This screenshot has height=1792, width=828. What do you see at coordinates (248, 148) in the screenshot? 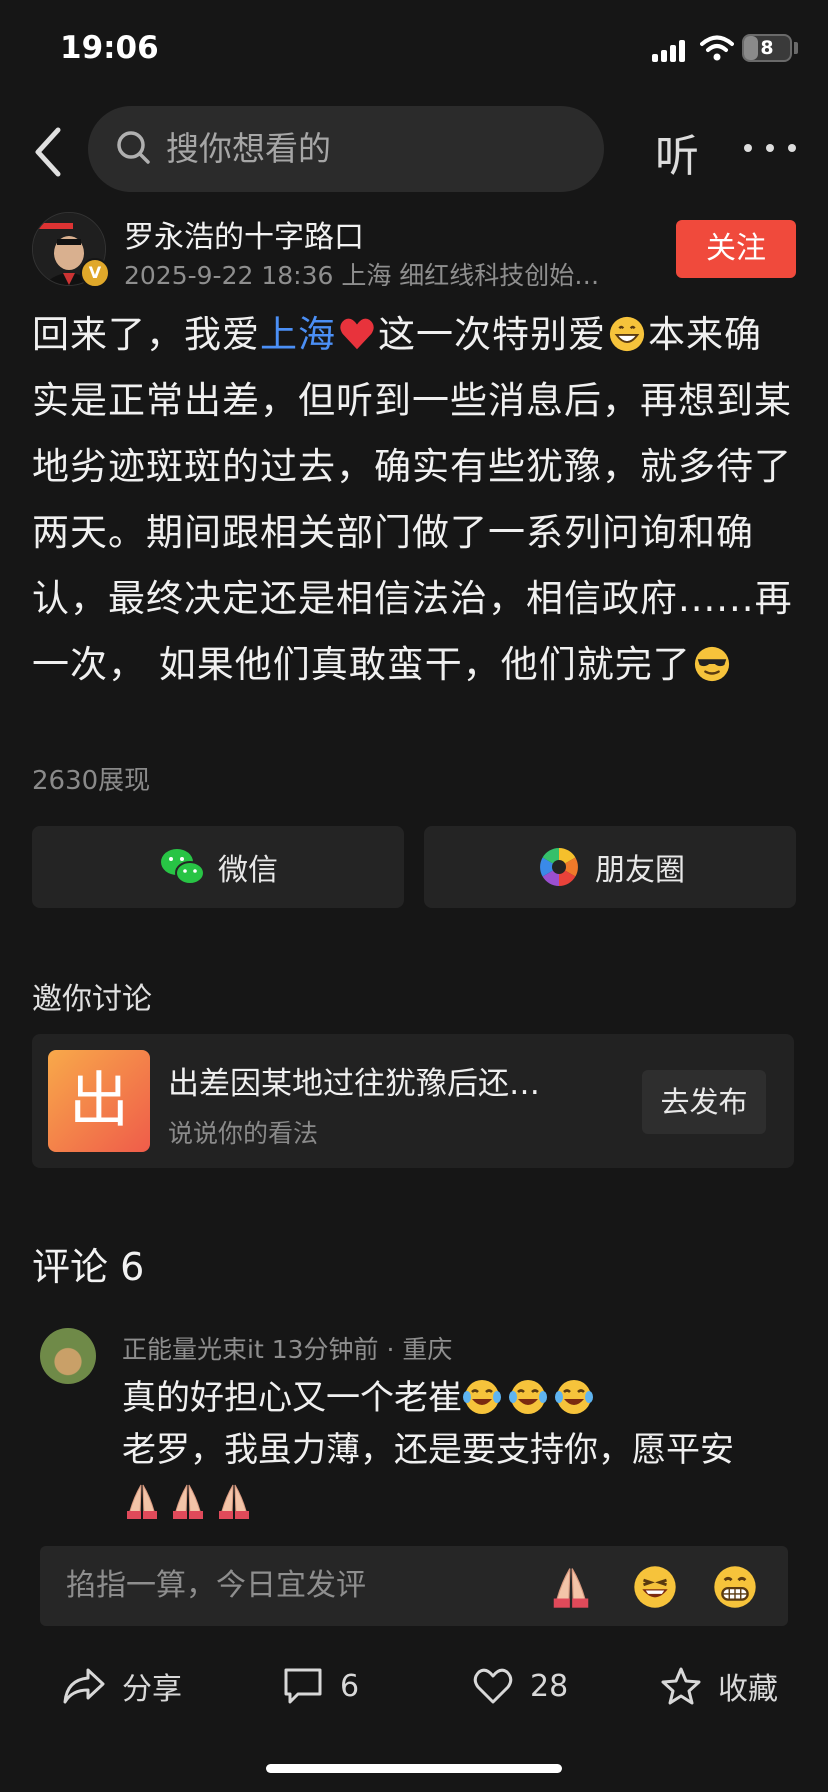
I see `search-placeholder: 搜你想看的` at bounding box center [248, 148].